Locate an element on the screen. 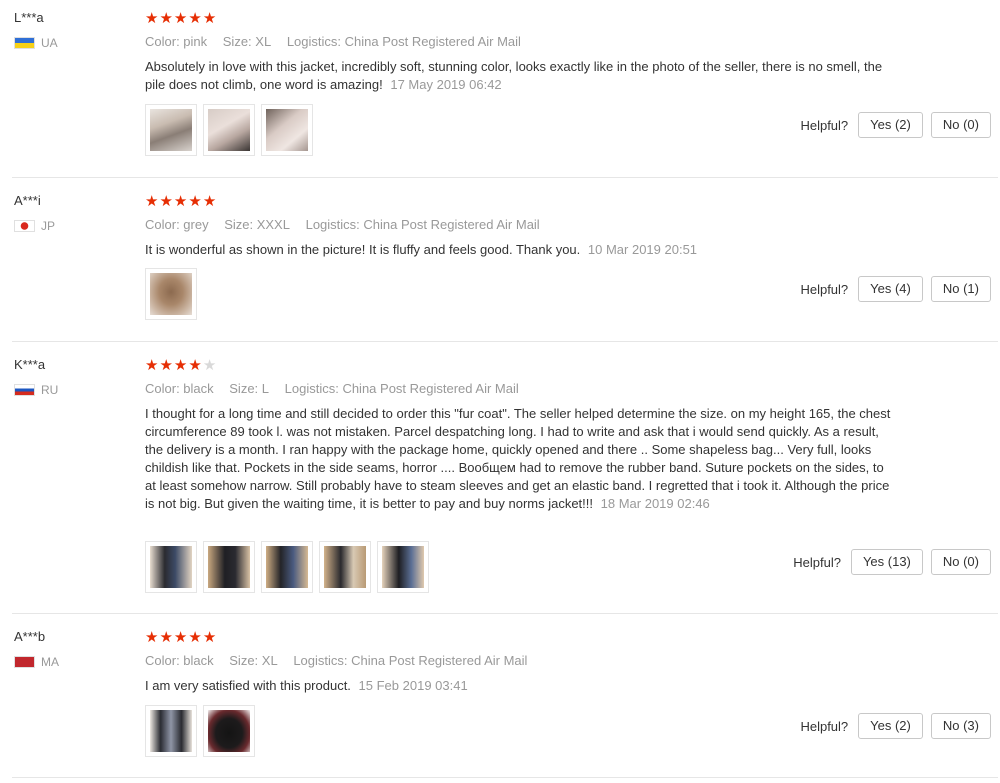  jp-flag-icon is located at coordinates (24, 226).